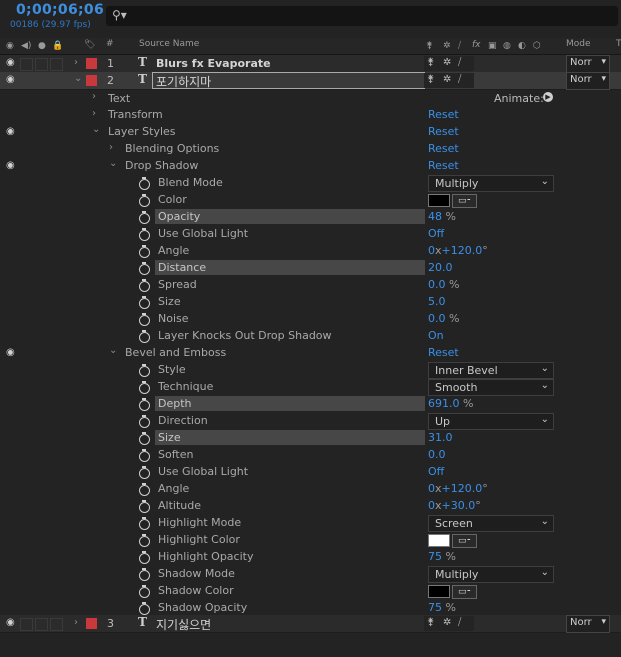  What do you see at coordinates (537, 46) in the screenshot?
I see `3d-layer-icon: ⬡` at bounding box center [537, 46].